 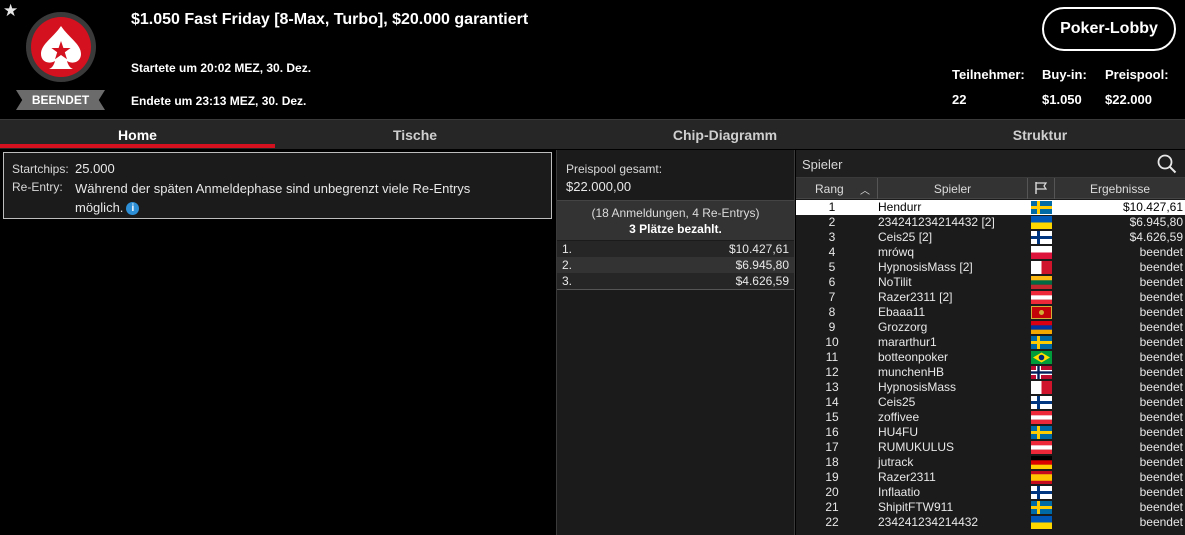 What do you see at coordinates (1156, 237) in the screenshot?
I see `player-result: $4.626,59` at bounding box center [1156, 237].